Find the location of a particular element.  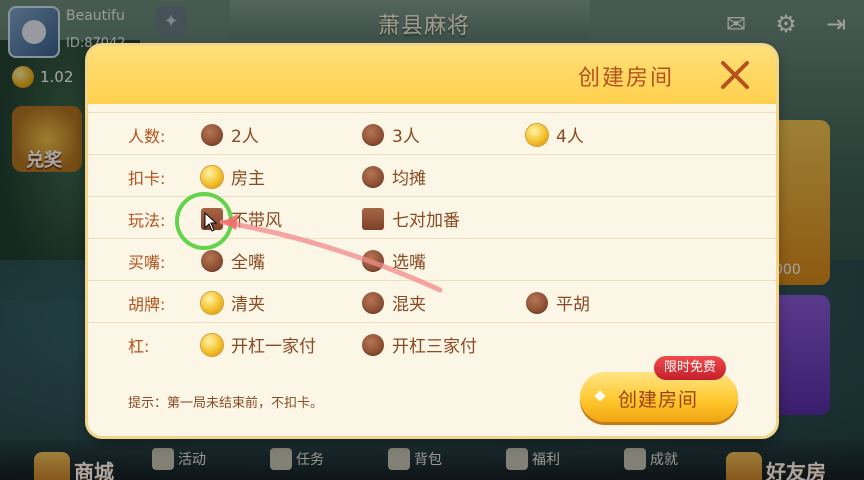

mouse-cursor-icon is located at coordinates (211, 222).